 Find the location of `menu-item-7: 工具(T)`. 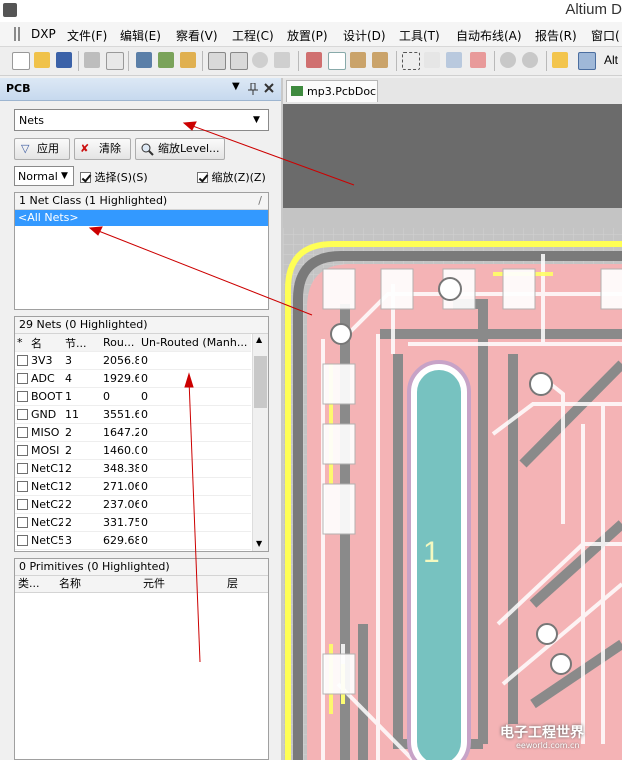

menu-item-7: 工具(T) is located at coordinates (419, 35).